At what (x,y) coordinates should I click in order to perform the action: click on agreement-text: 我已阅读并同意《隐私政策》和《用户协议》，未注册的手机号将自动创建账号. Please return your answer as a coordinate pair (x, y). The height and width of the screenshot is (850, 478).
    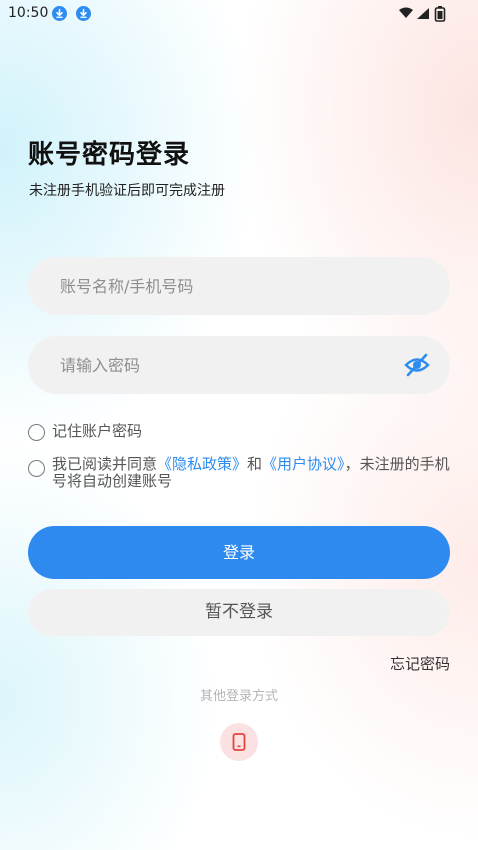
    Looking at the image, I should click on (251, 473).